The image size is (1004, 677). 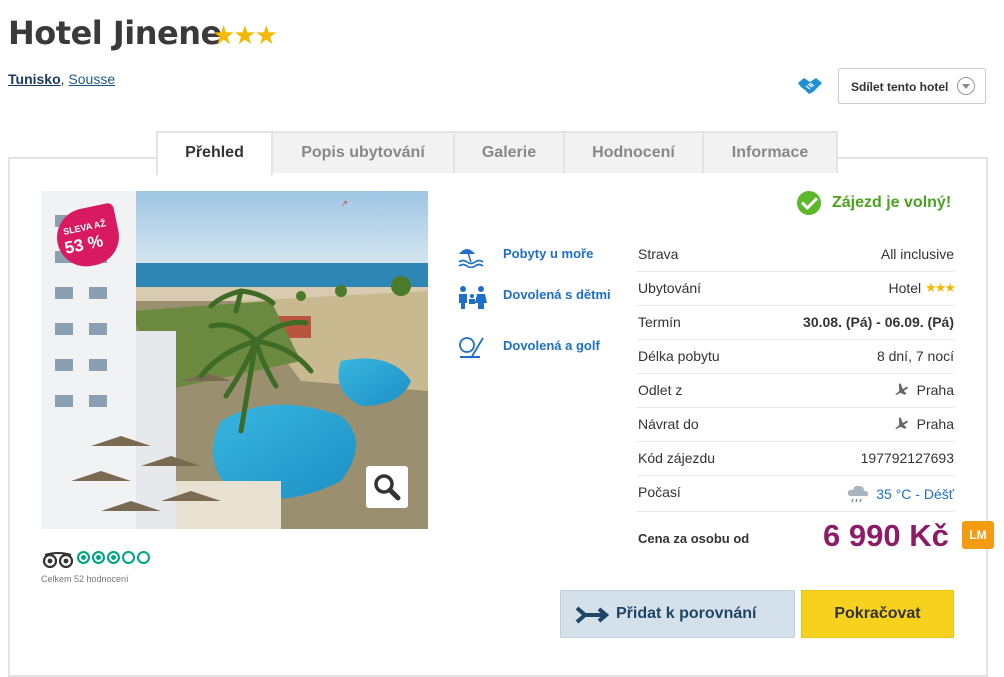 I want to click on detail-value: All inclusive, so click(x=917, y=254).